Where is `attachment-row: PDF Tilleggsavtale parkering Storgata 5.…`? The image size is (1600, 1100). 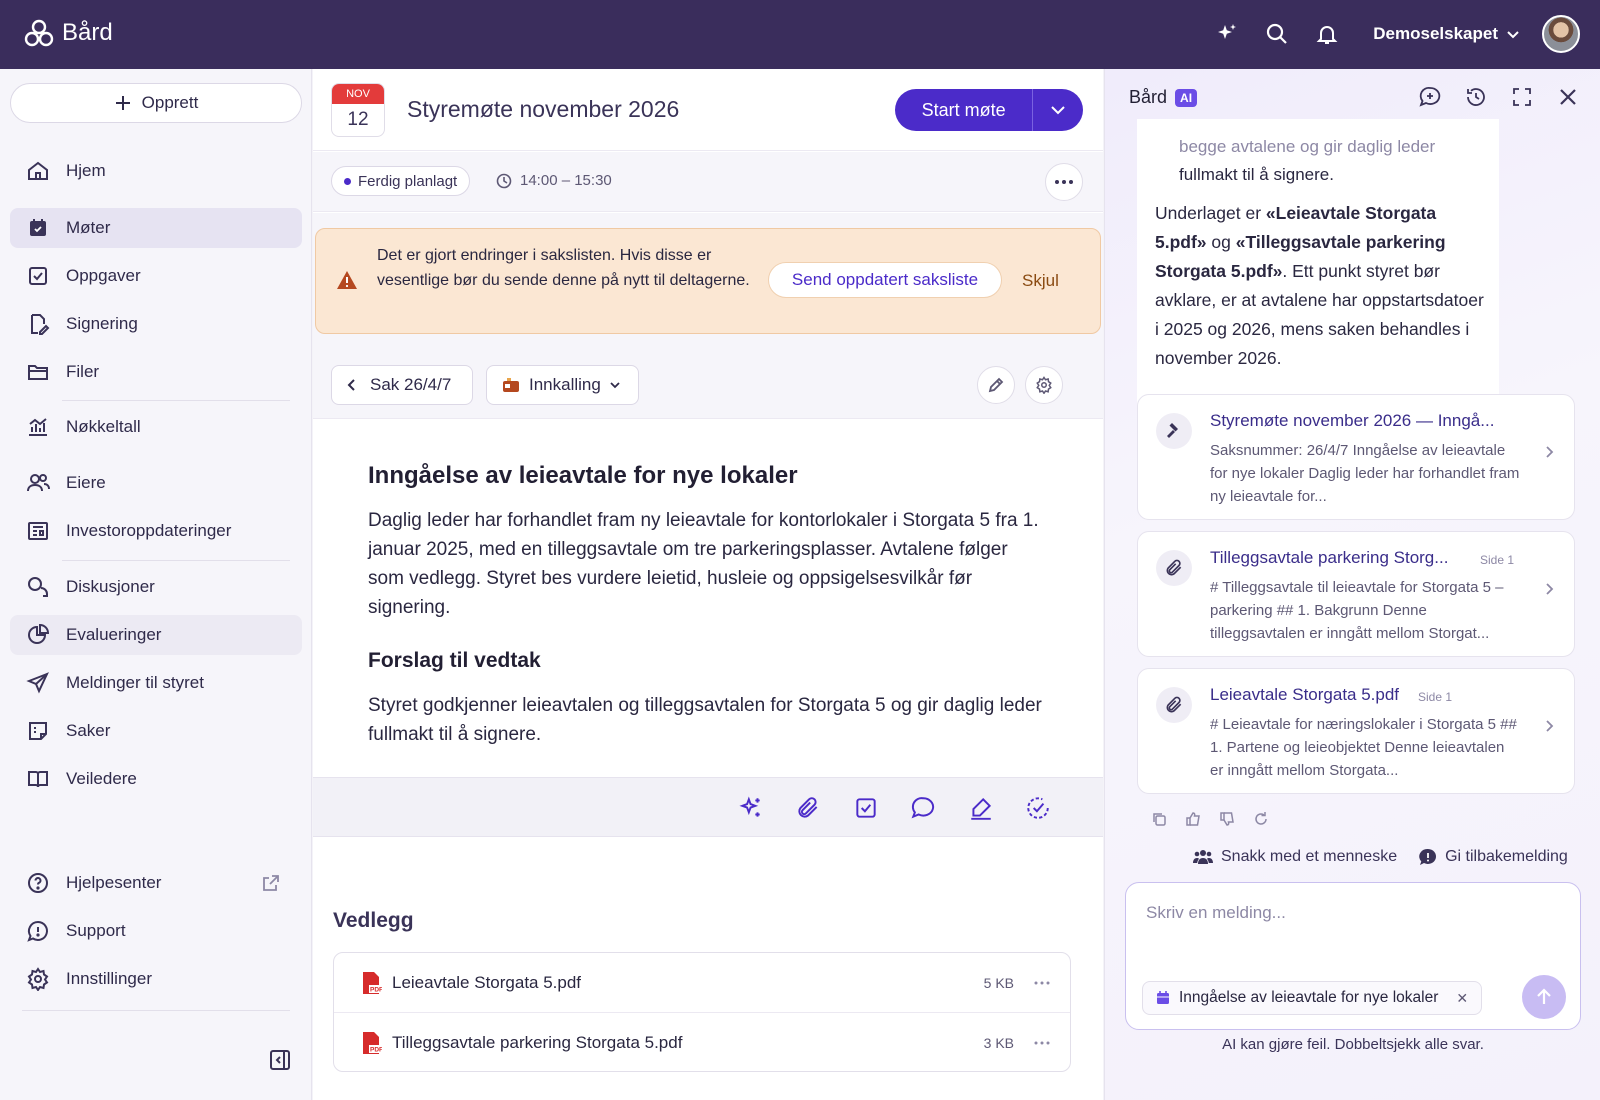 attachment-row: PDF Tilleggsavtale parkering Storgata 5.… is located at coordinates (702, 1042).